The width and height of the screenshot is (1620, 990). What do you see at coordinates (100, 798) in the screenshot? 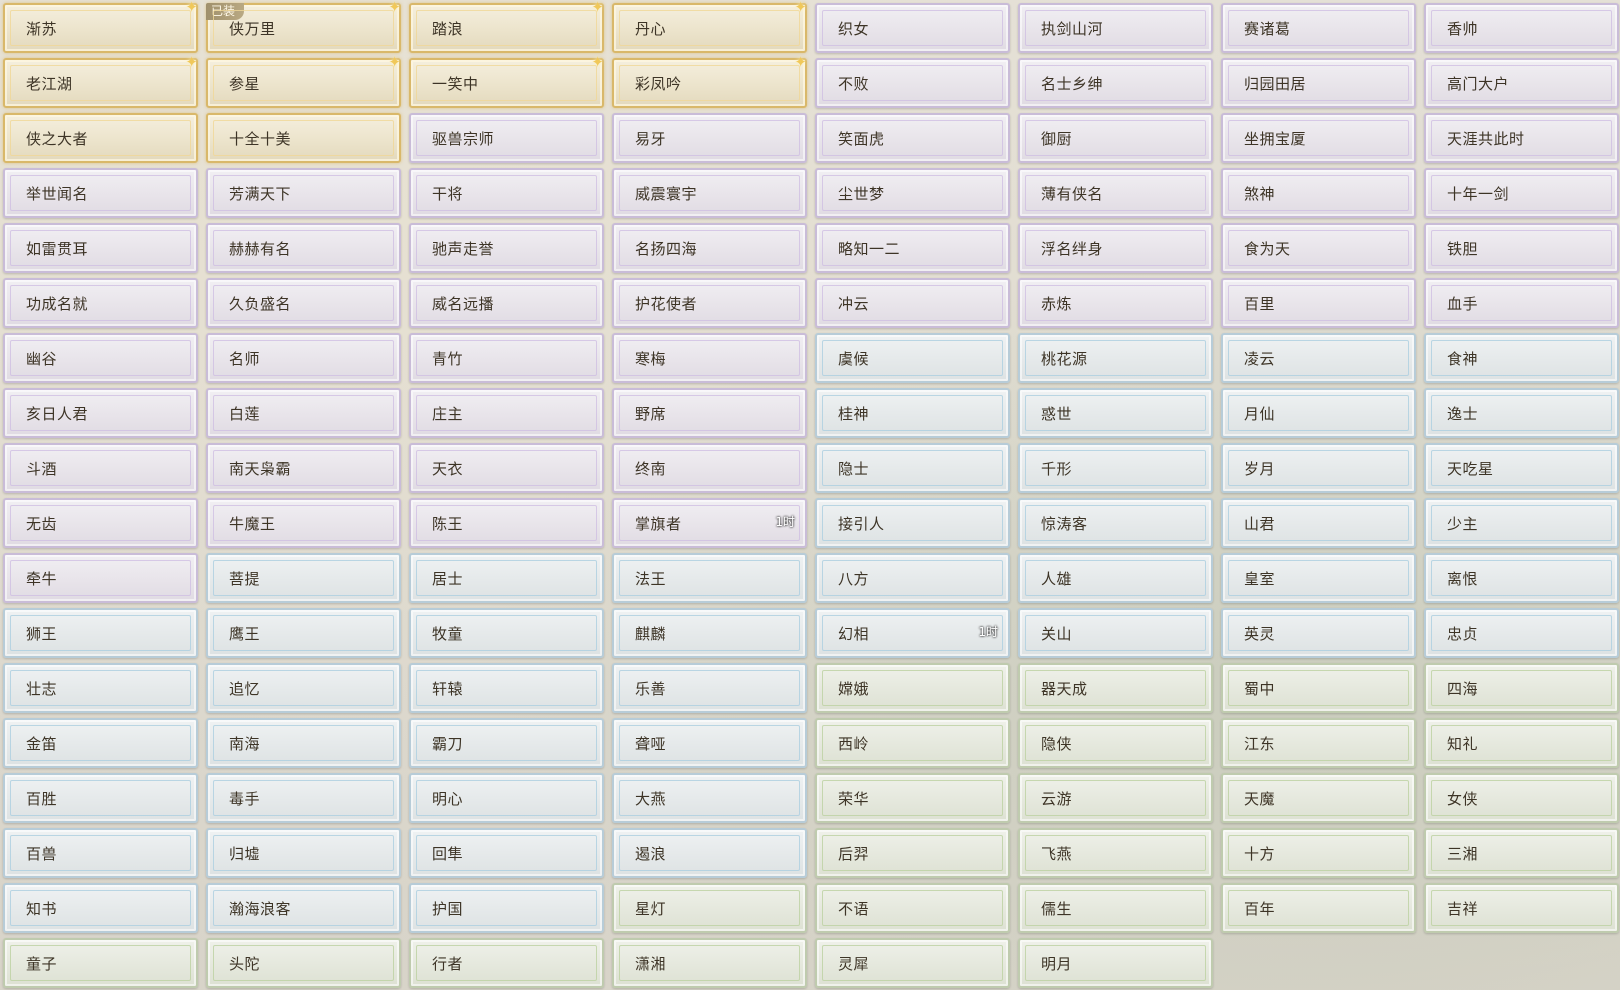
I see `title-card: 百胜` at bounding box center [100, 798].